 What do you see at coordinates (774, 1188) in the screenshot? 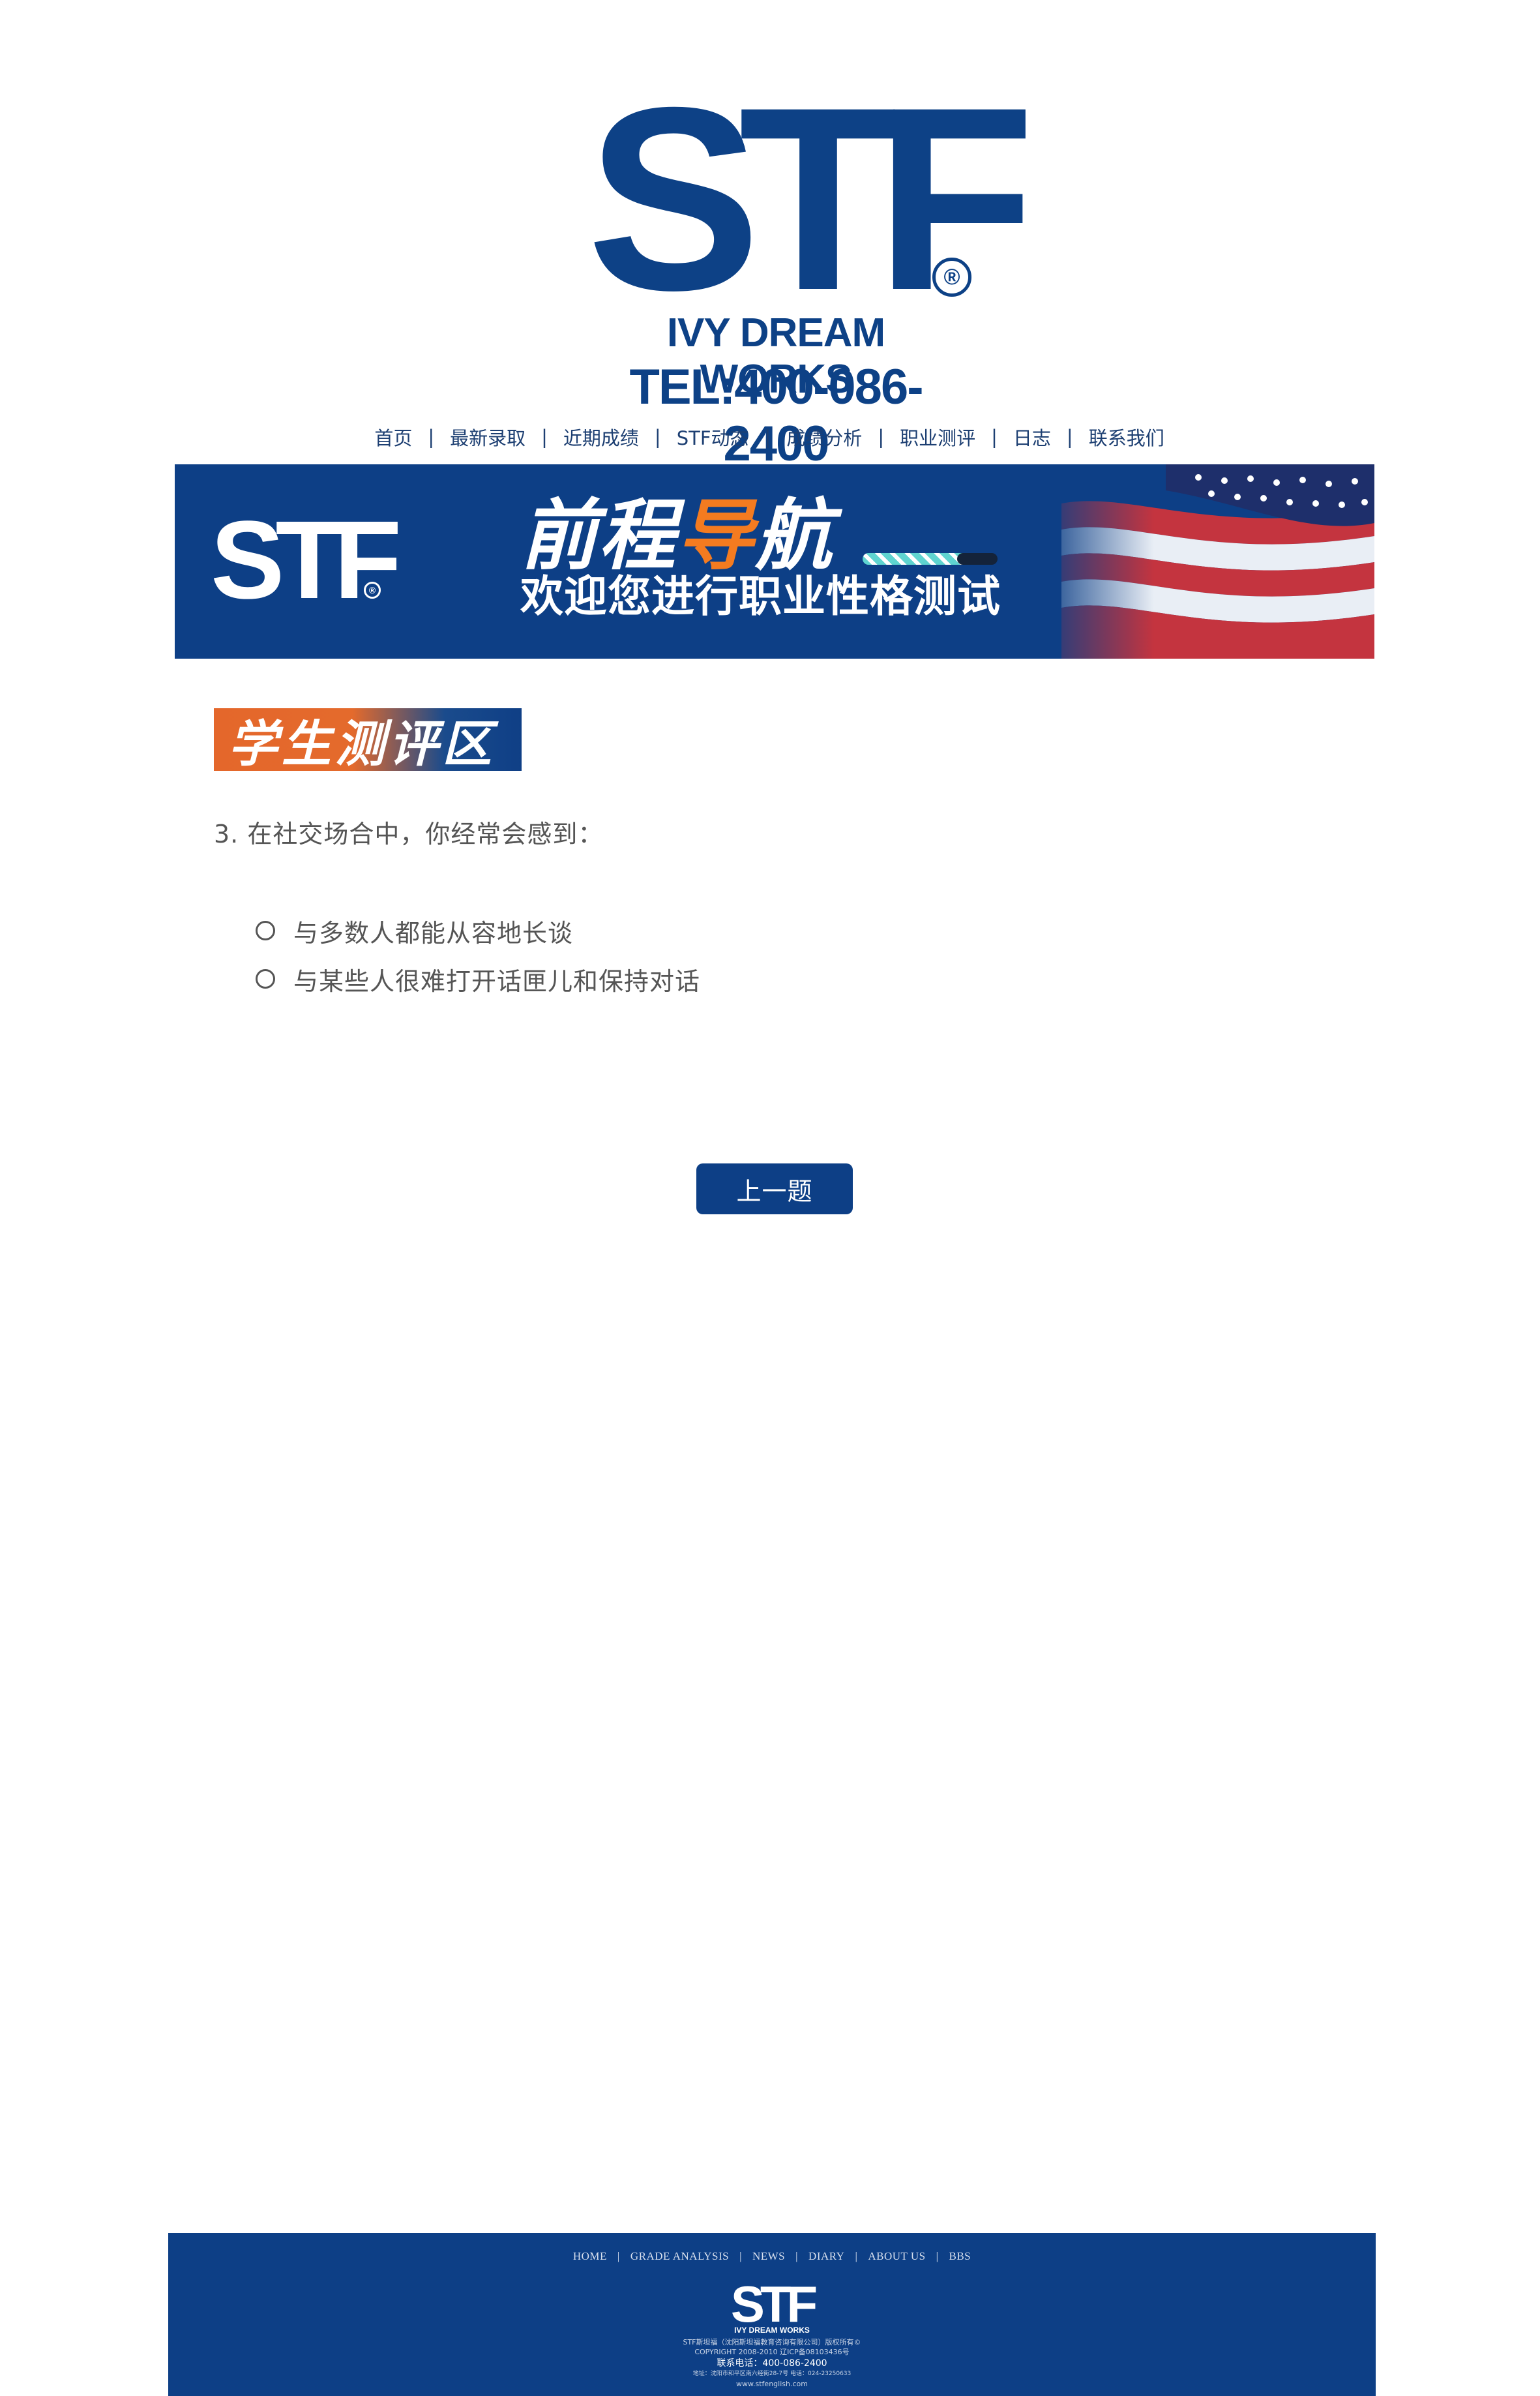
I see `previous-question-button: 上一题` at bounding box center [774, 1188].